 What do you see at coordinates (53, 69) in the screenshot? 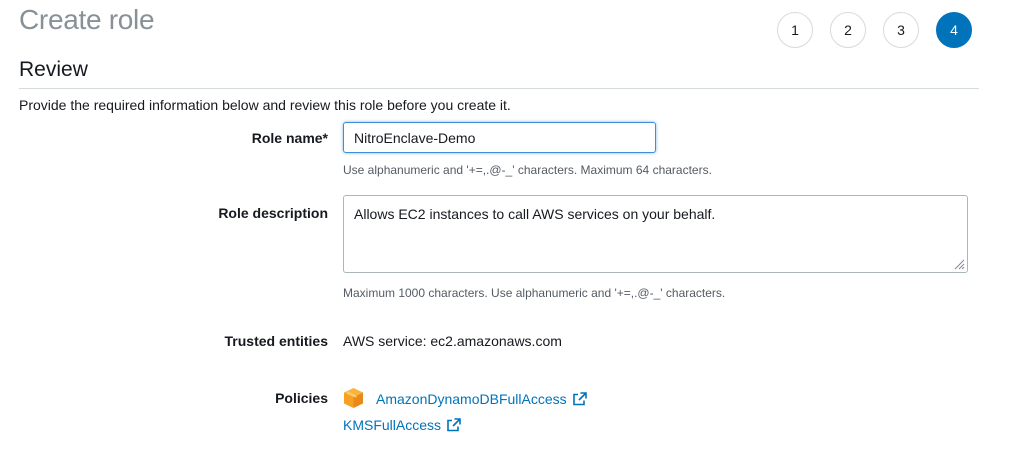
I see `section-title: Review` at bounding box center [53, 69].